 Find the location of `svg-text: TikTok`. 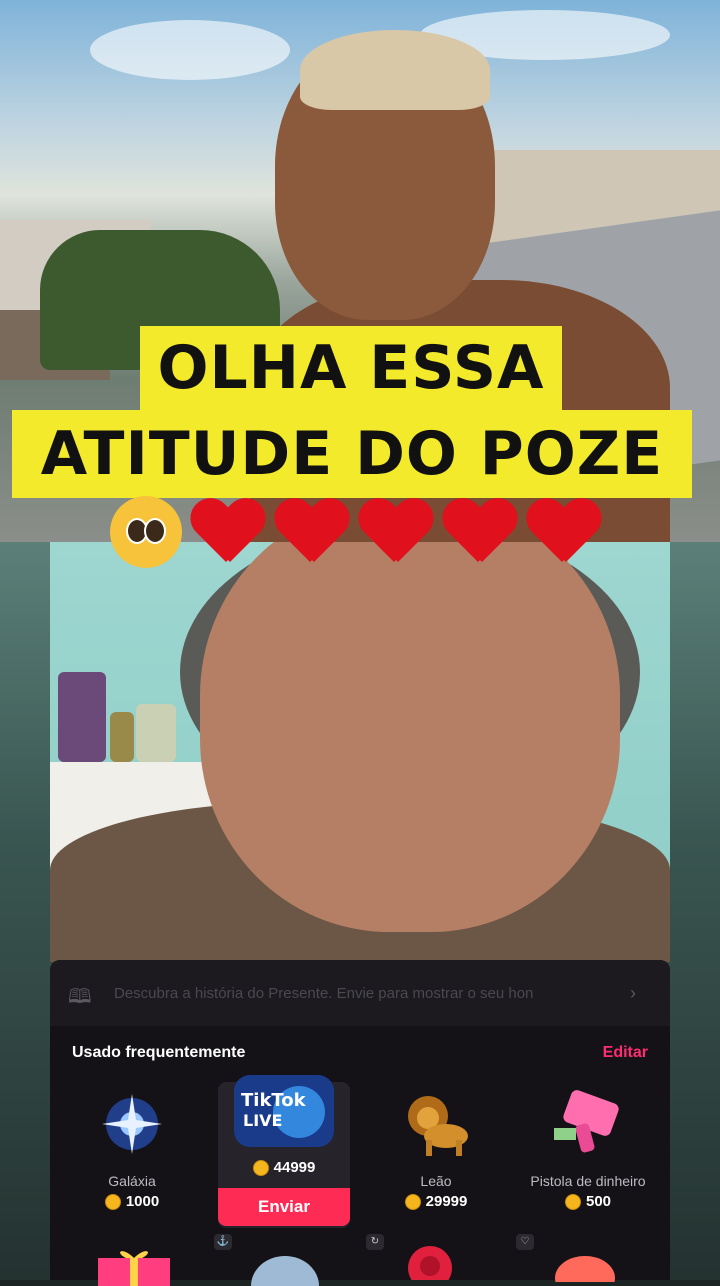

svg-text: TikTok is located at coordinates (274, 1100).